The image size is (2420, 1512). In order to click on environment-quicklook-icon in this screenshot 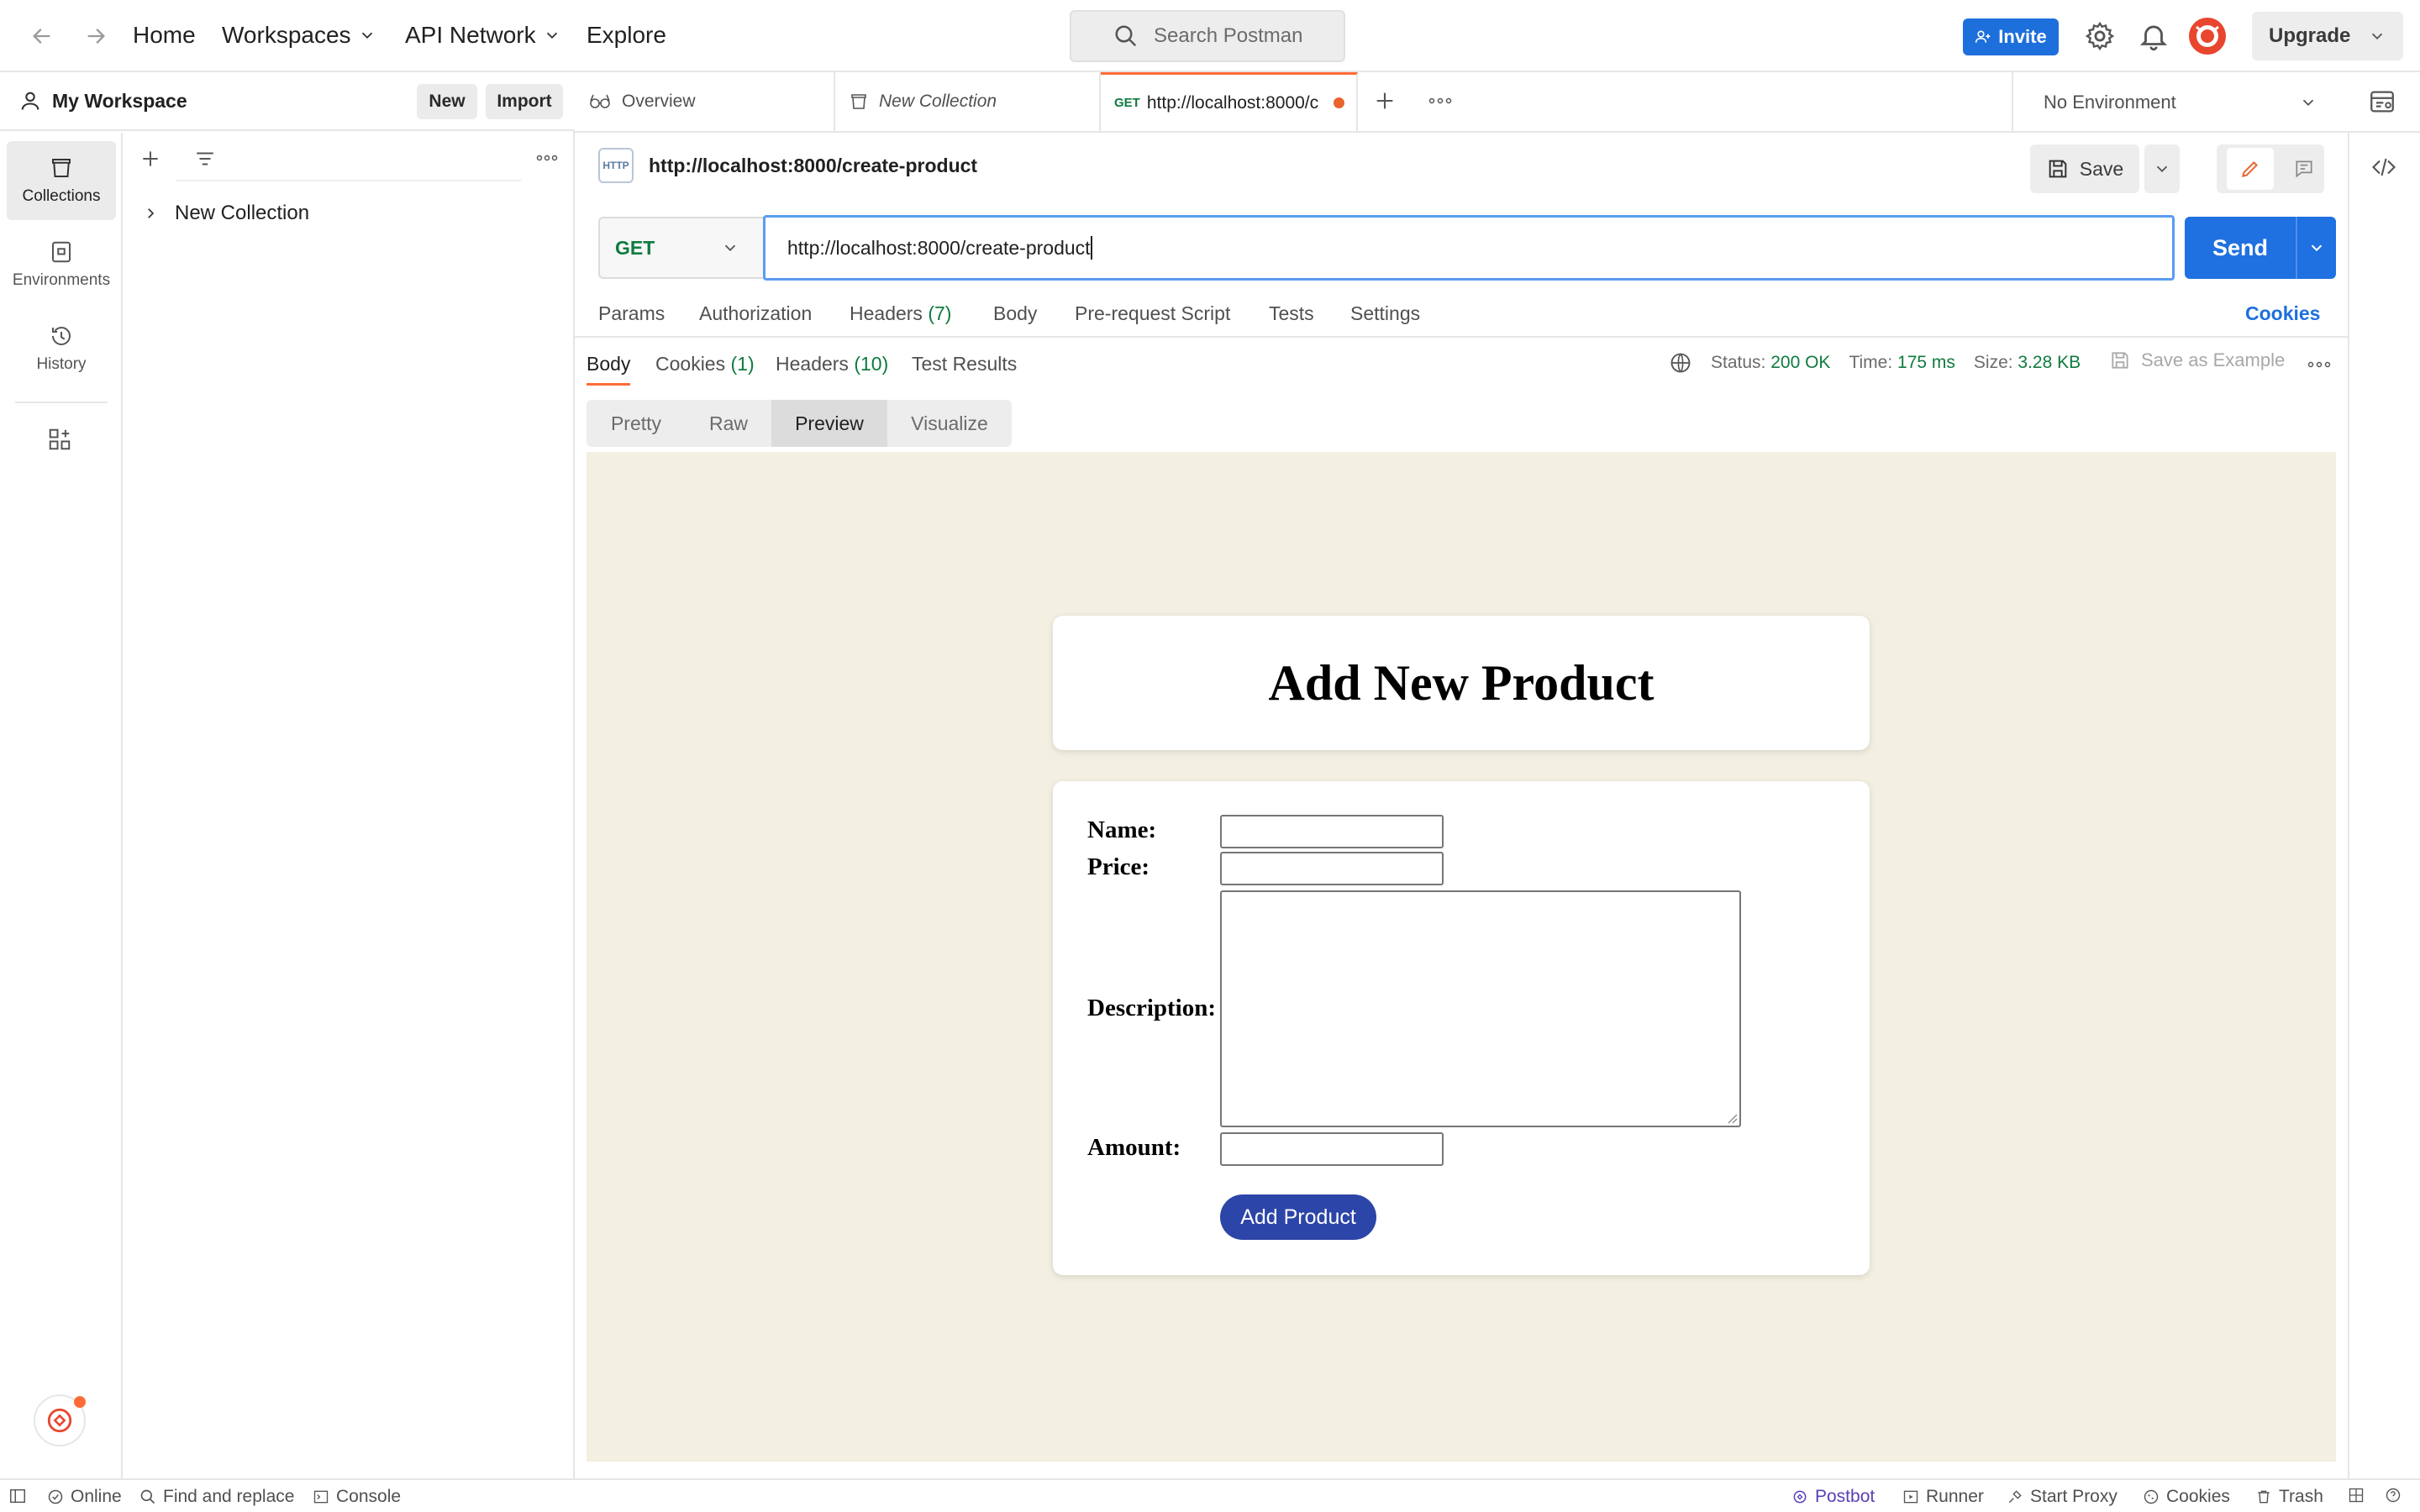, I will do `click(2382, 101)`.